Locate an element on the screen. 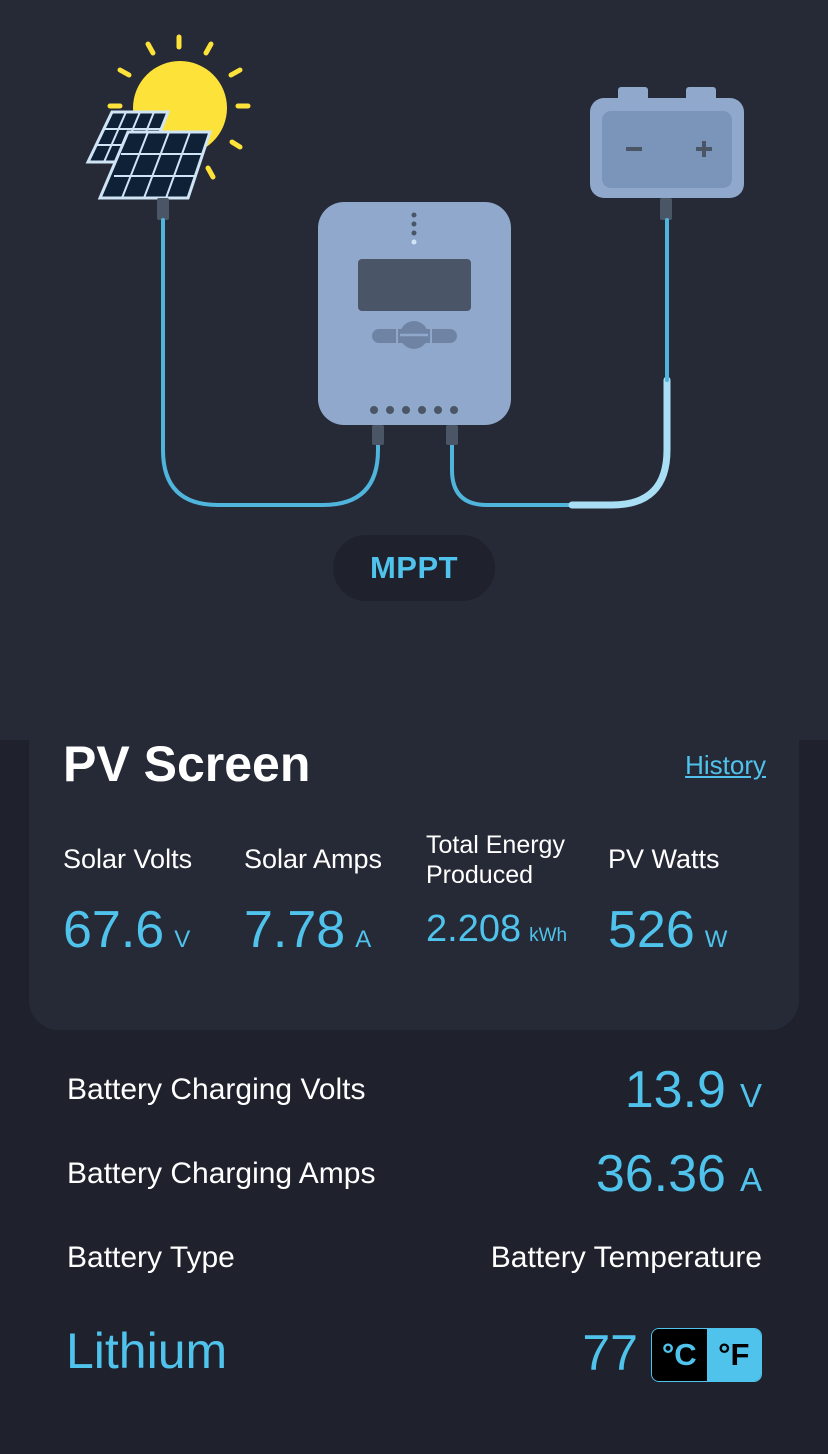  metric-number: 526 is located at coordinates (651, 930).